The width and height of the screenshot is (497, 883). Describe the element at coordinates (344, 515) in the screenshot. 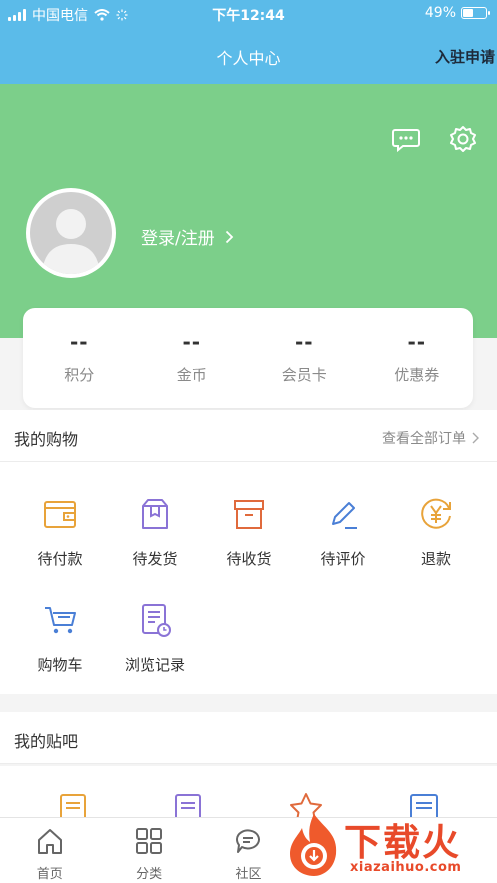

I see `pen-icon` at that location.